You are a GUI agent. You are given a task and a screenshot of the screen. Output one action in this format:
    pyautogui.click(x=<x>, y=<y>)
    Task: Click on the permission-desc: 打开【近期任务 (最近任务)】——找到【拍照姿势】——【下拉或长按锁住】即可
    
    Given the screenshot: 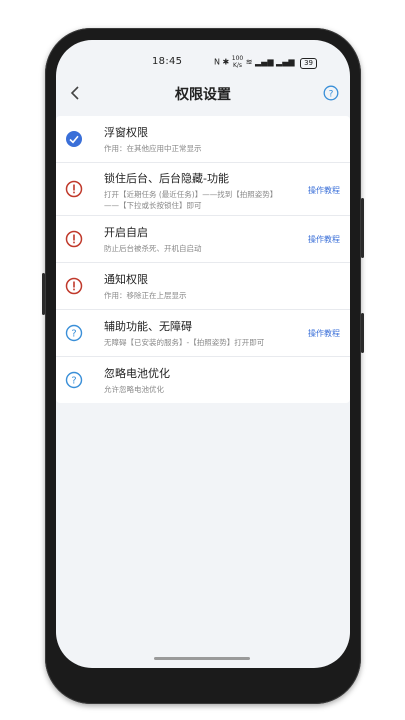 What is the action you would take?
    pyautogui.click(x=191, y=200)
    